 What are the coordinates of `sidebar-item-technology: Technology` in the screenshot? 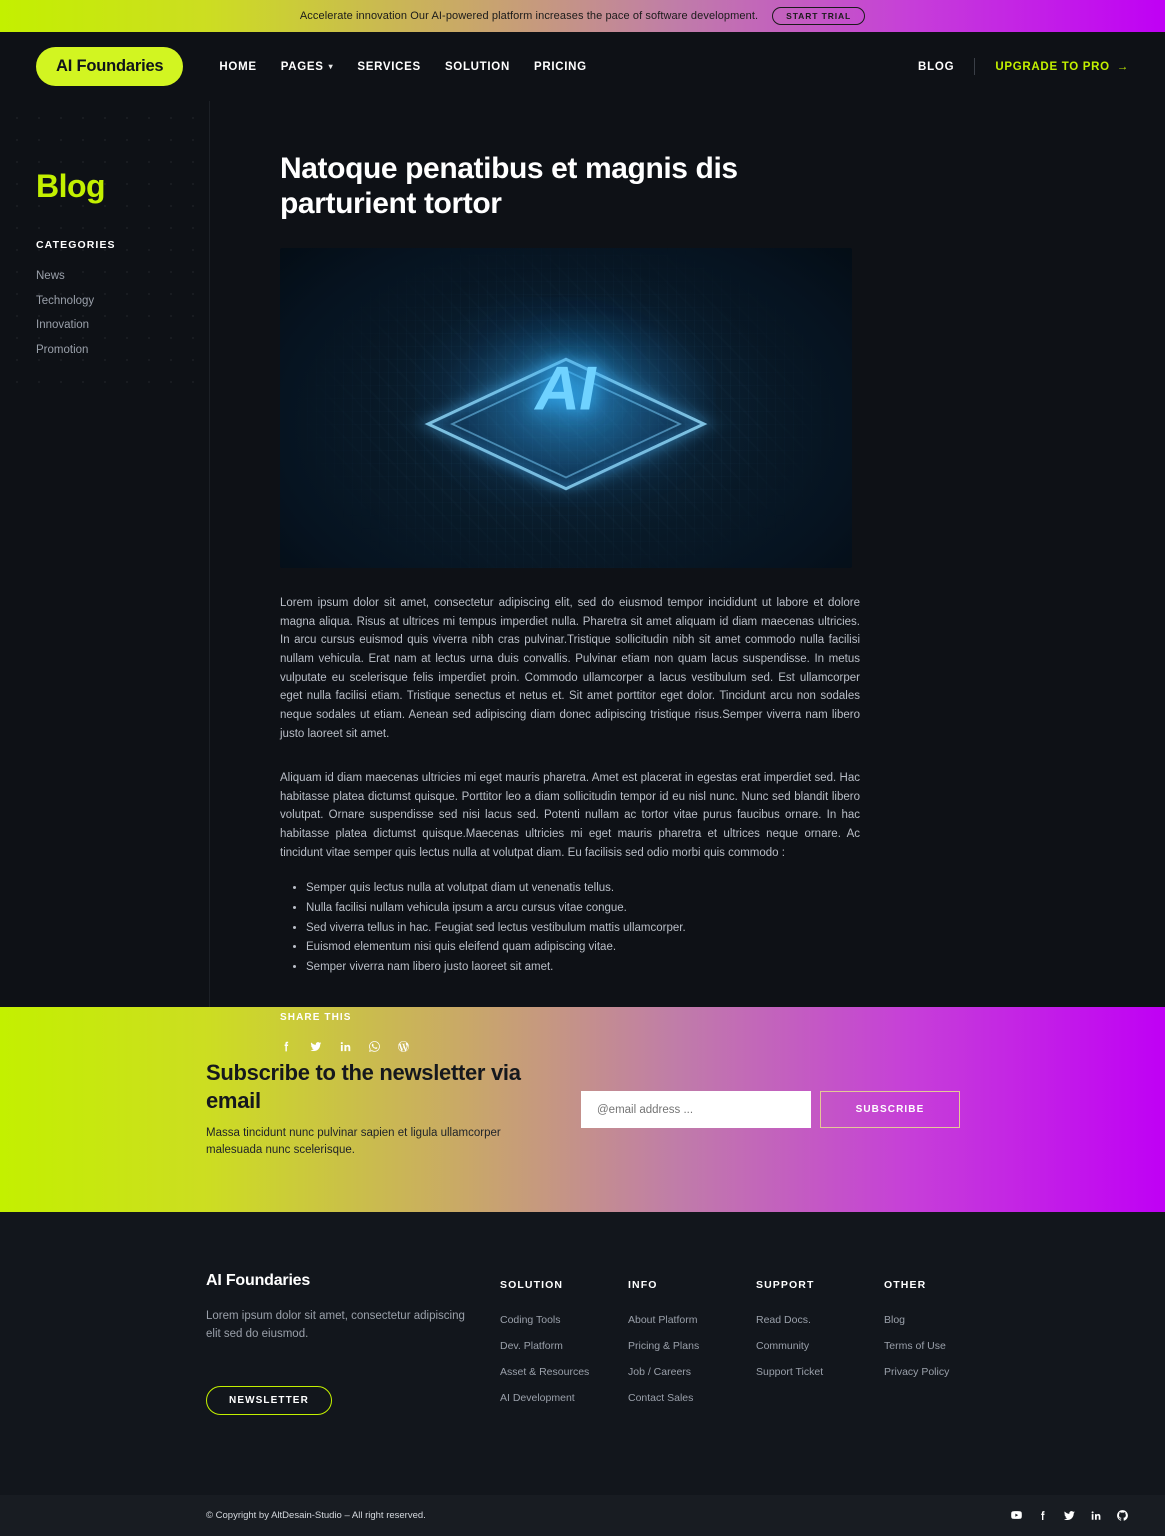 It's located at (122, 301).